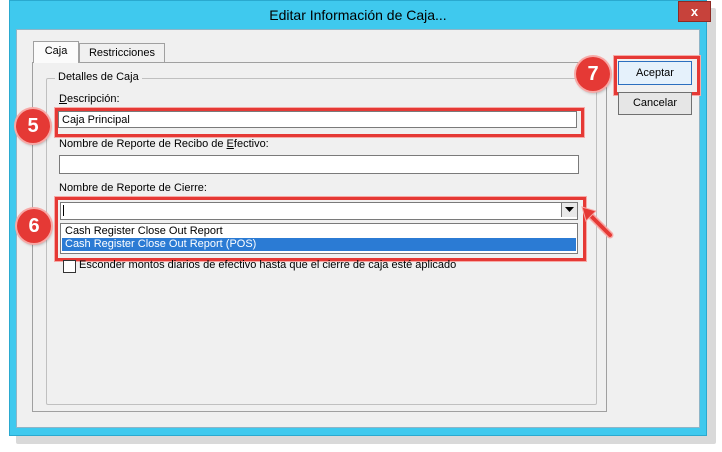 This screenshot has height=452, width=722. What do you see at coordinates (593, 74) in the screenshot?
I see `step-badge-7: 7` at bounding box center [593, 74].